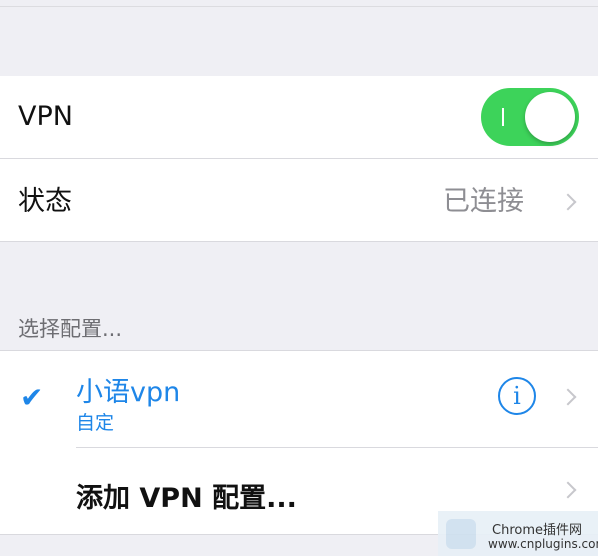 This screenshot has height=556, width=598. What do you see at coordinates (537, 530) in the screenshot?
I see `watermark-line1: Chrome插件网` at bounding box center [537, 530].